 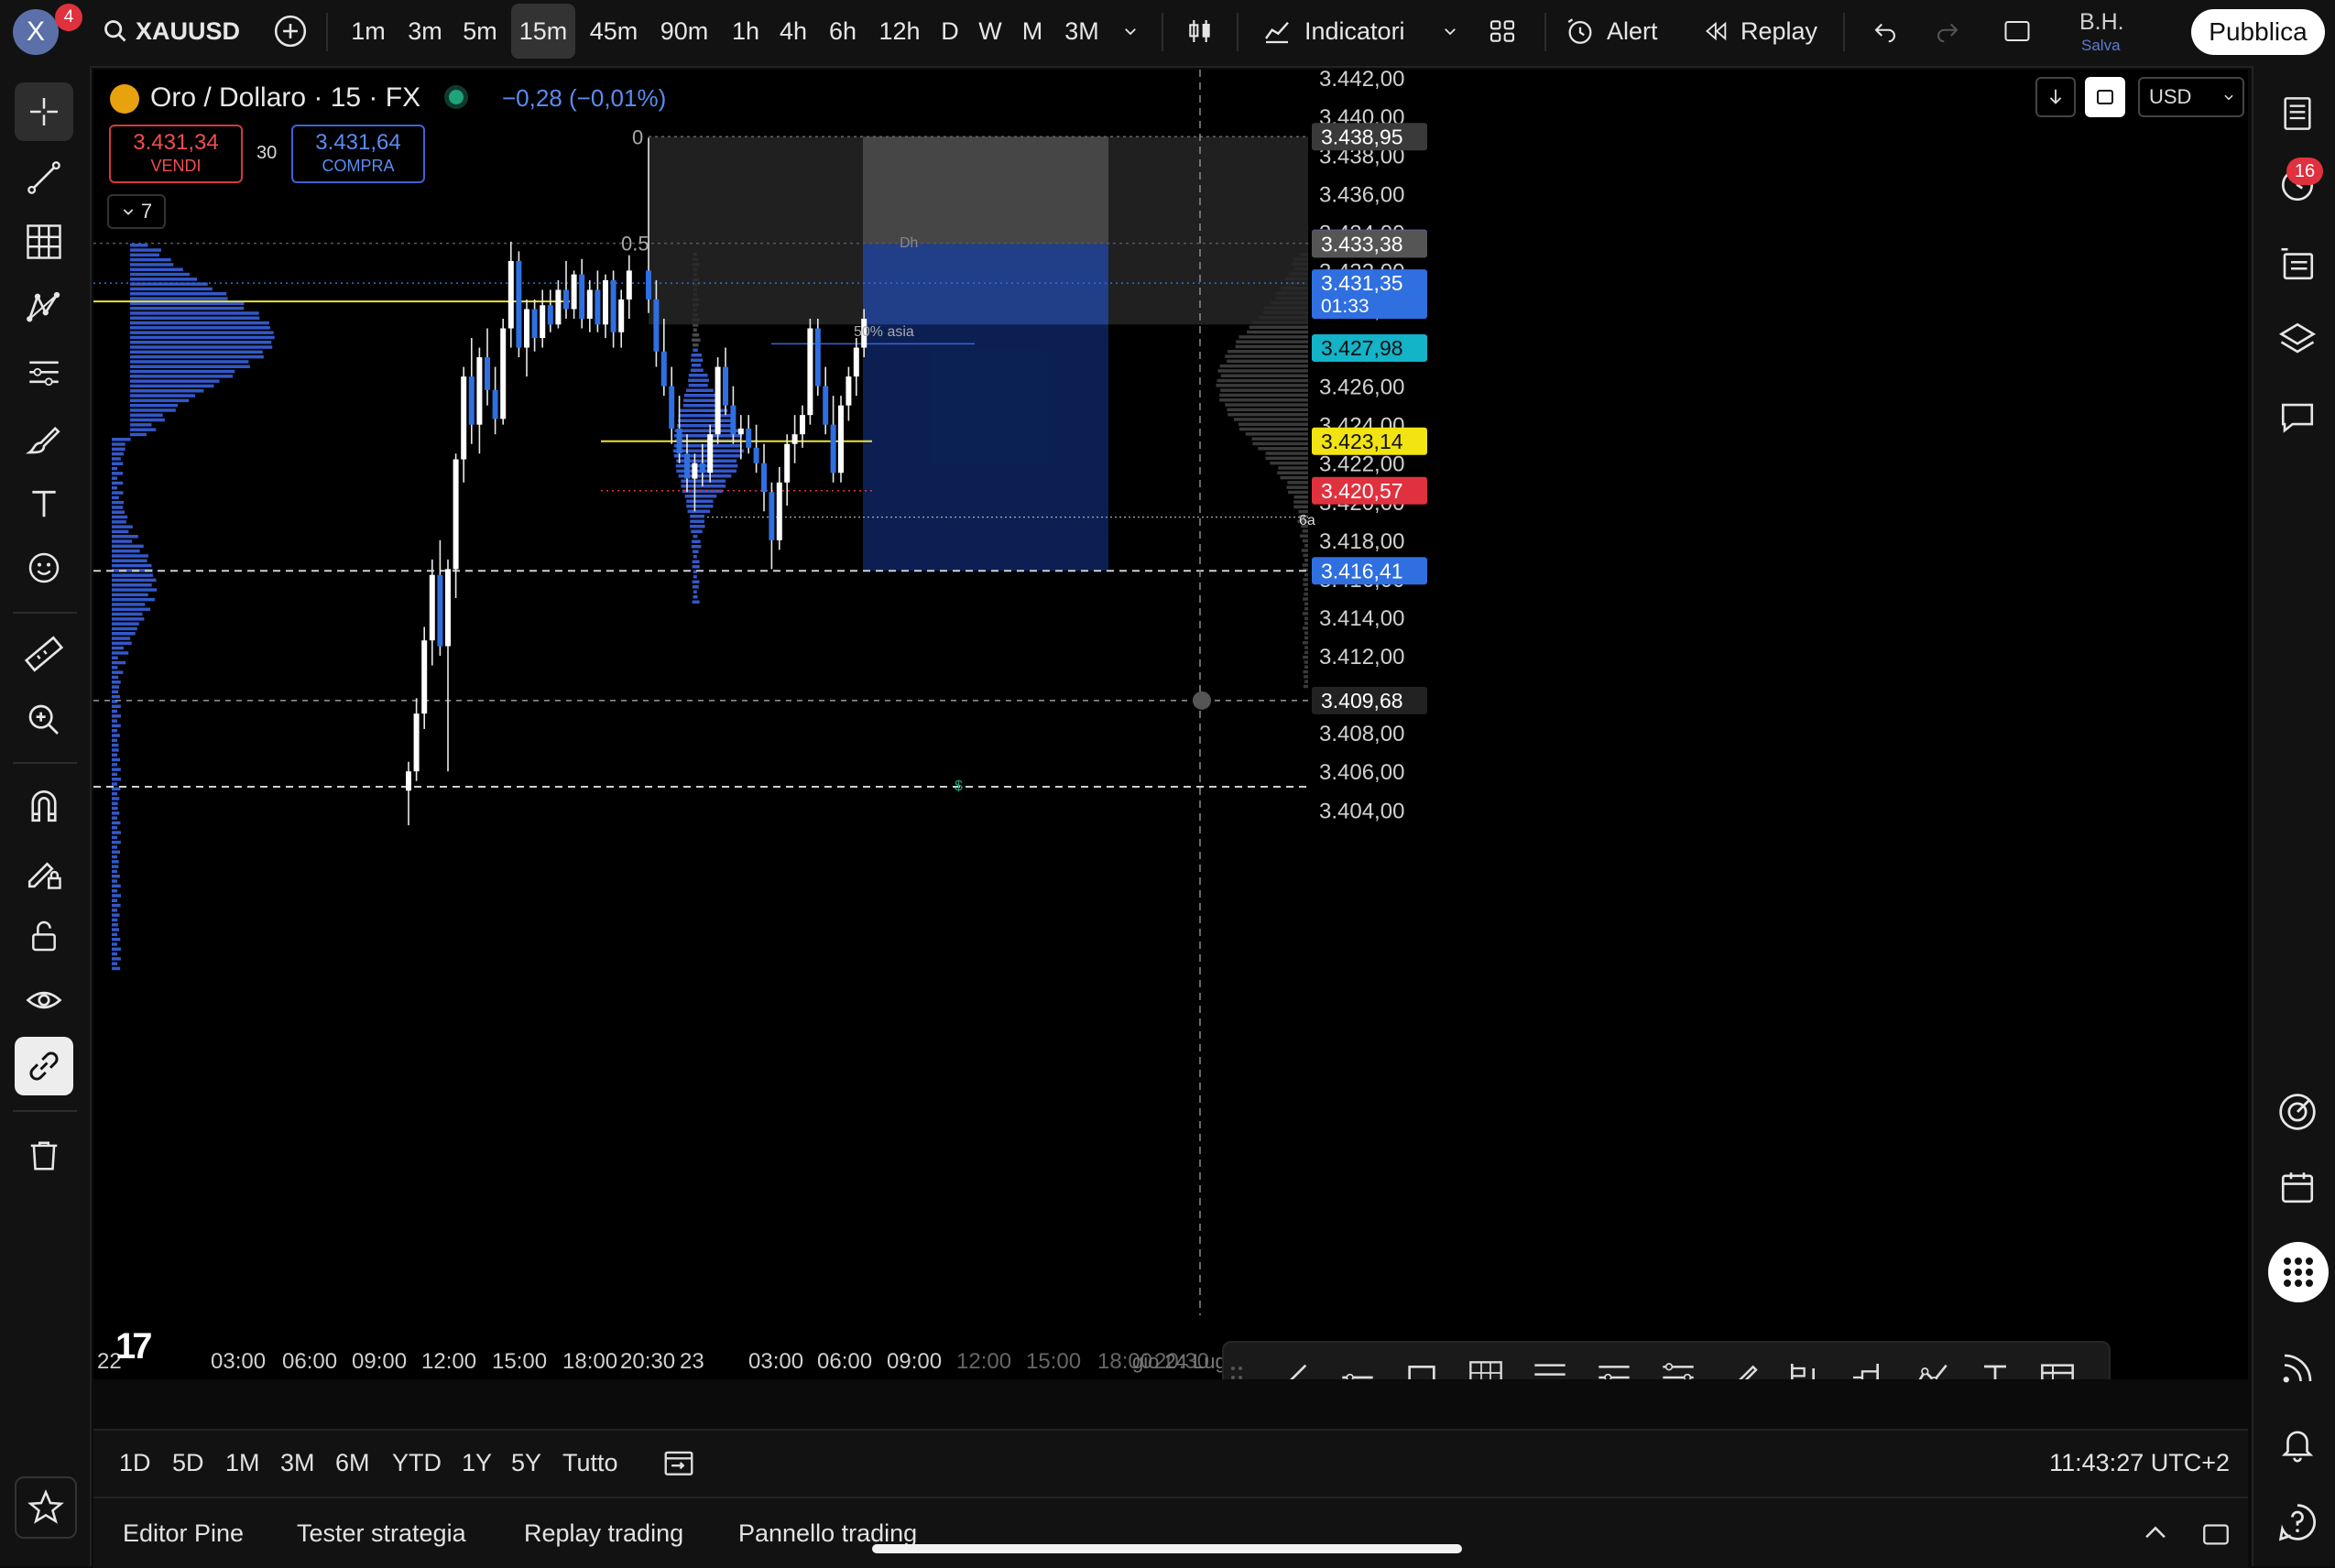 I want to click on table-icon, so click(x=2057, y=1365).